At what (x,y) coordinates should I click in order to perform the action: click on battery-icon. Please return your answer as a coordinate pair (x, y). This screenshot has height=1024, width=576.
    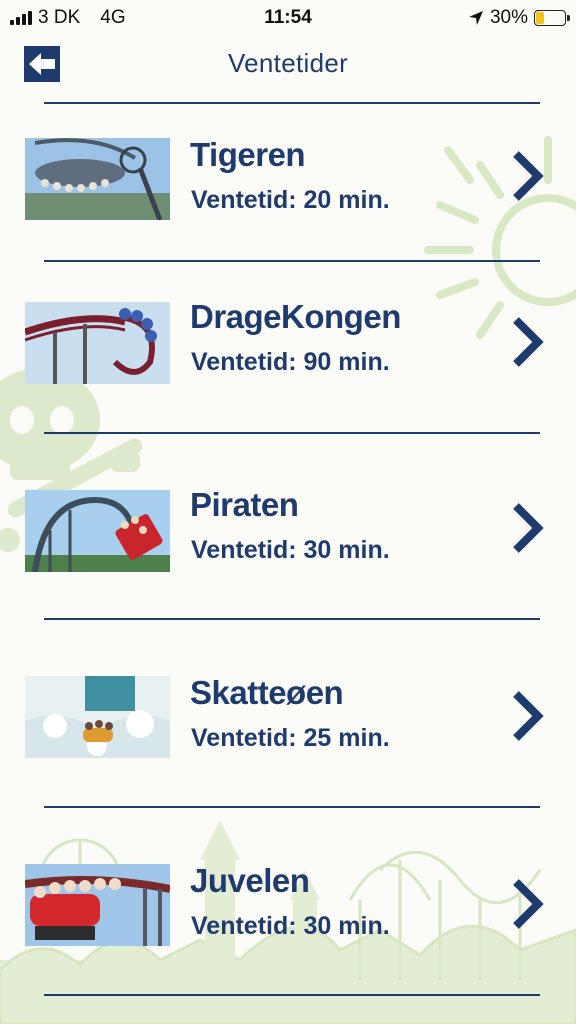
    Looking at the image, I should click on (552, 18).